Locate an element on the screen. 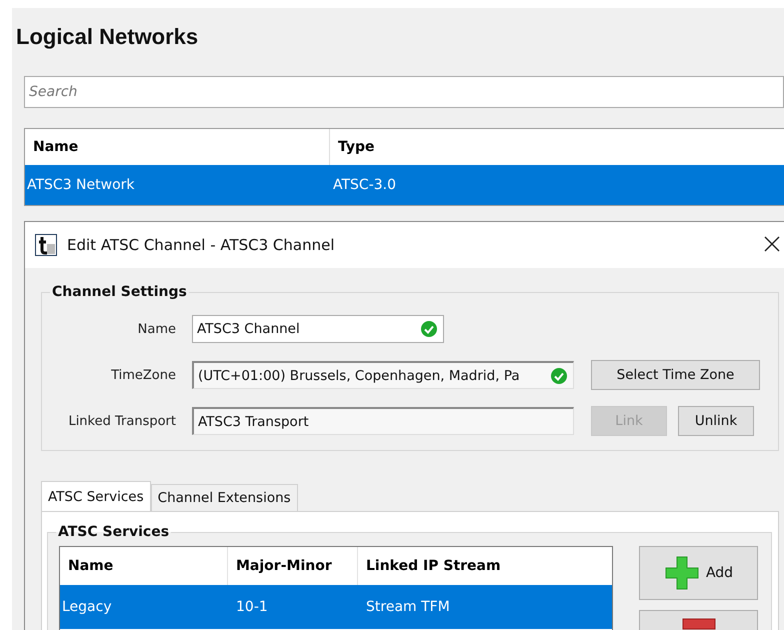  field-label: Linked Transport is located at coordinates (121, 421).